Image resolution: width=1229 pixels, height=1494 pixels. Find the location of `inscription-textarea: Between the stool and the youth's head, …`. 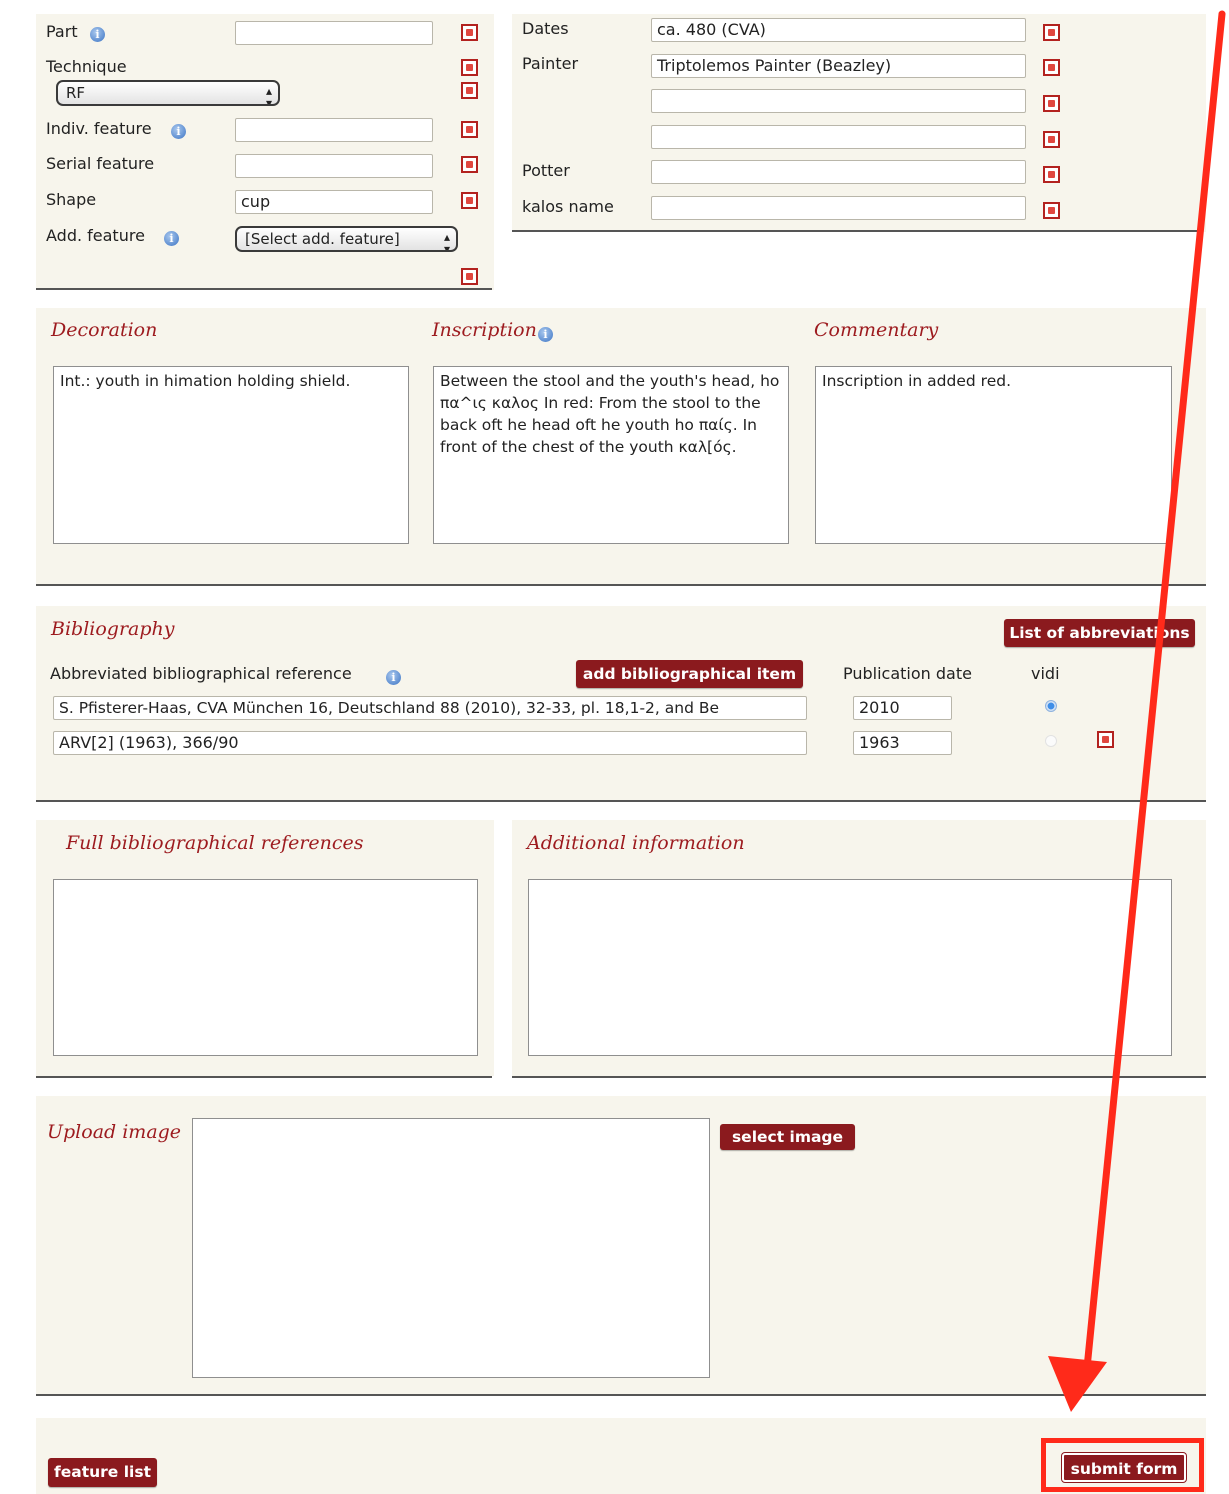

inscription-textarea: Between the stool and the youth's head, … is located at coordinates (611, 455).